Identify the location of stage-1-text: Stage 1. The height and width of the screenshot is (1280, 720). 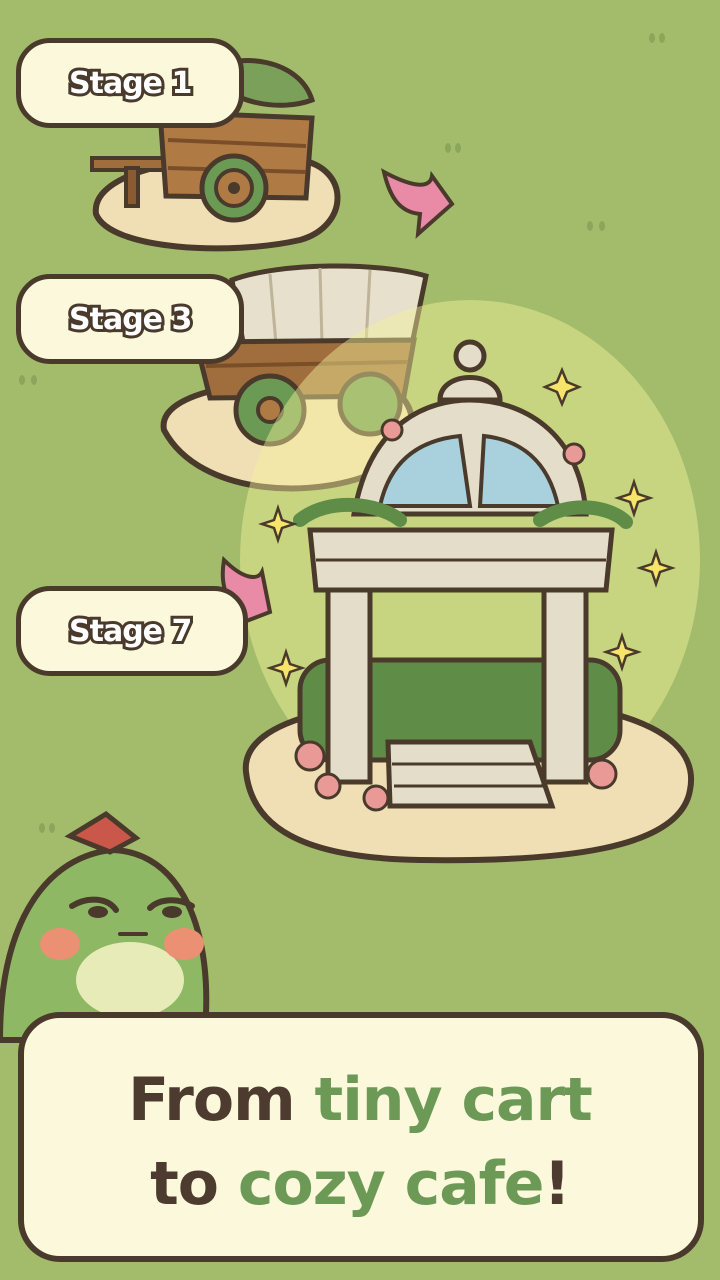
(130, 83).